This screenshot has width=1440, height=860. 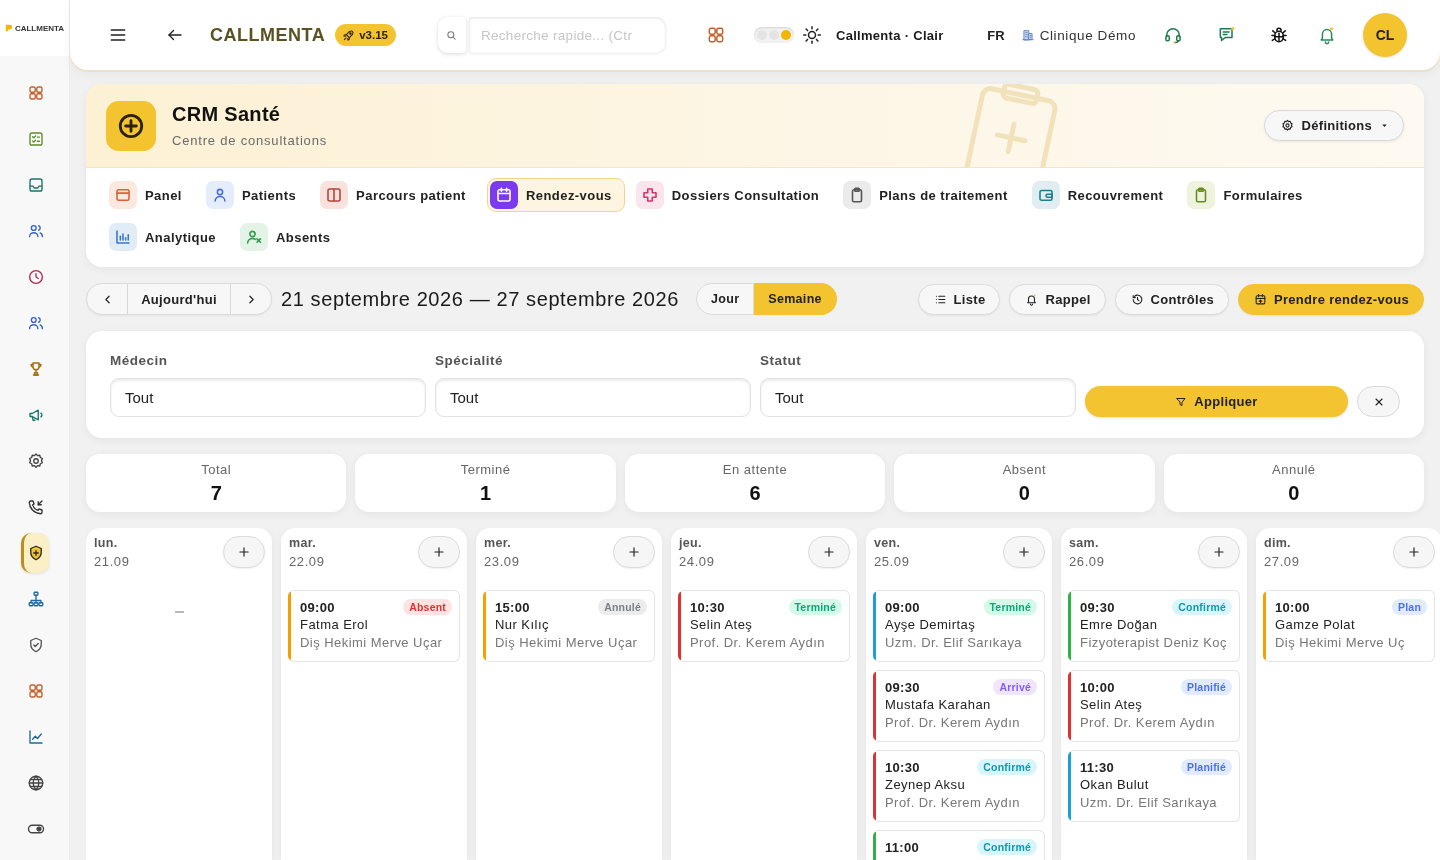 I want to click on patient-name: Ayşe Demirtaş, so click(x=931, y=625).